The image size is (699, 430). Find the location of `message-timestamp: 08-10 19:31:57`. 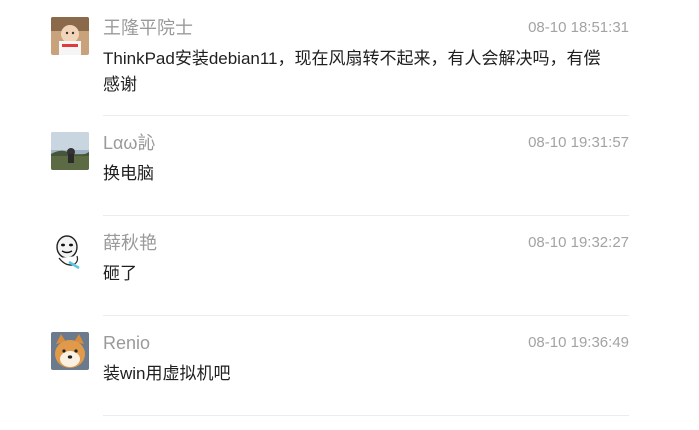

message-timestamp: 08-10 19:31:57 is located at coordinates (578, 142).